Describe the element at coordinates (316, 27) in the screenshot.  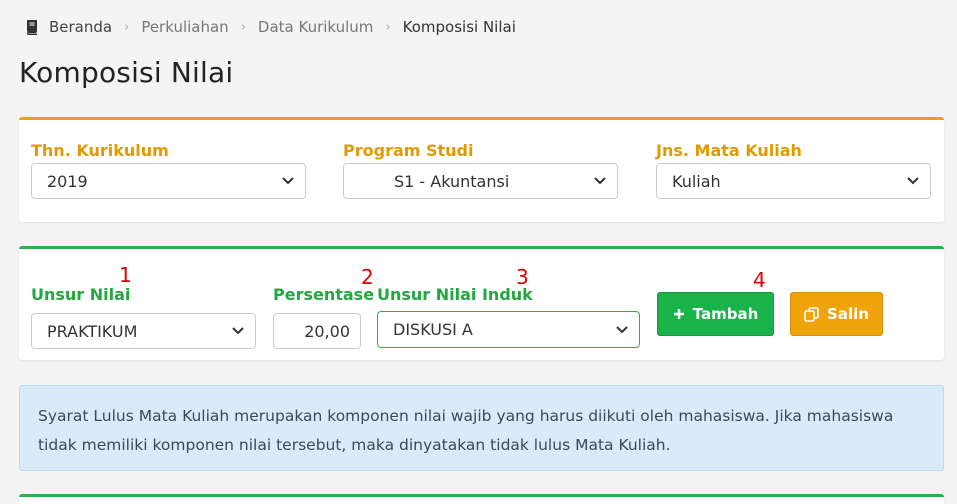
I see `breadcrumb-data-kurikulum: Data Kurikulum` at that location.